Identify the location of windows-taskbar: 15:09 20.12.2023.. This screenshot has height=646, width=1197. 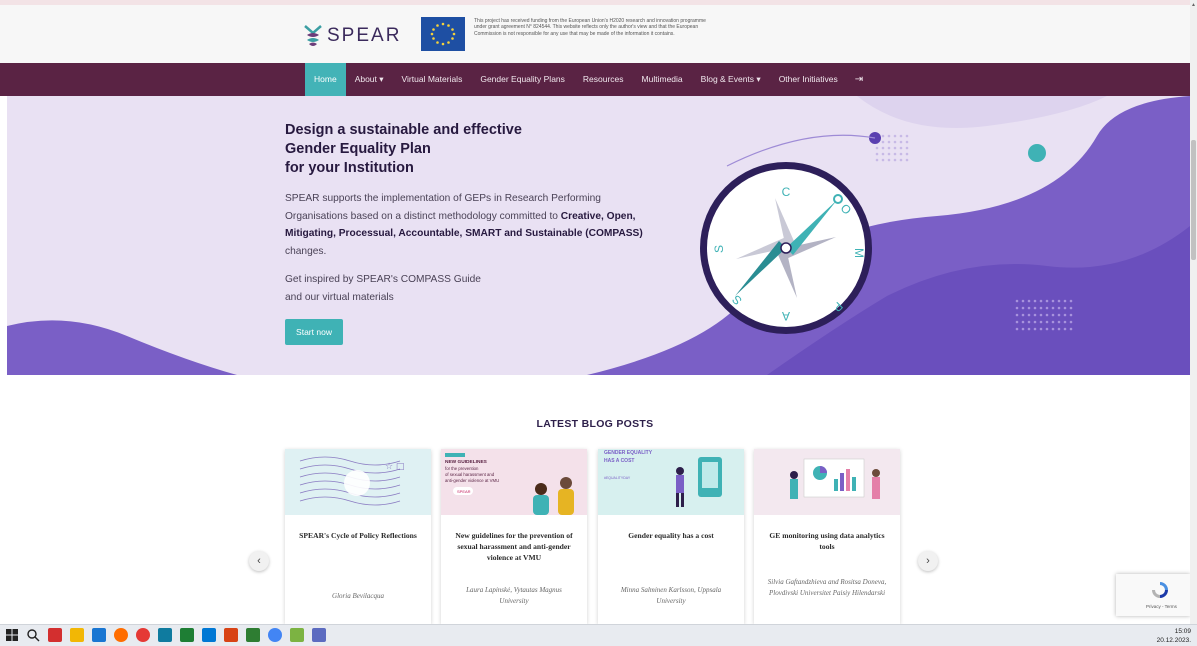
(598, 635).